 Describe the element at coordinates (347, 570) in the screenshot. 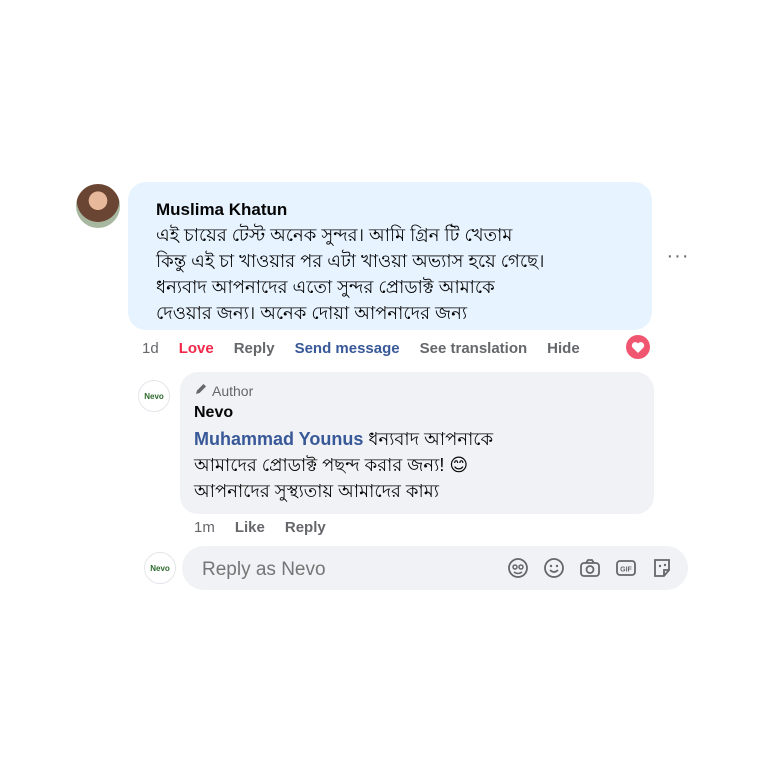

I see `reply-input` at that location.